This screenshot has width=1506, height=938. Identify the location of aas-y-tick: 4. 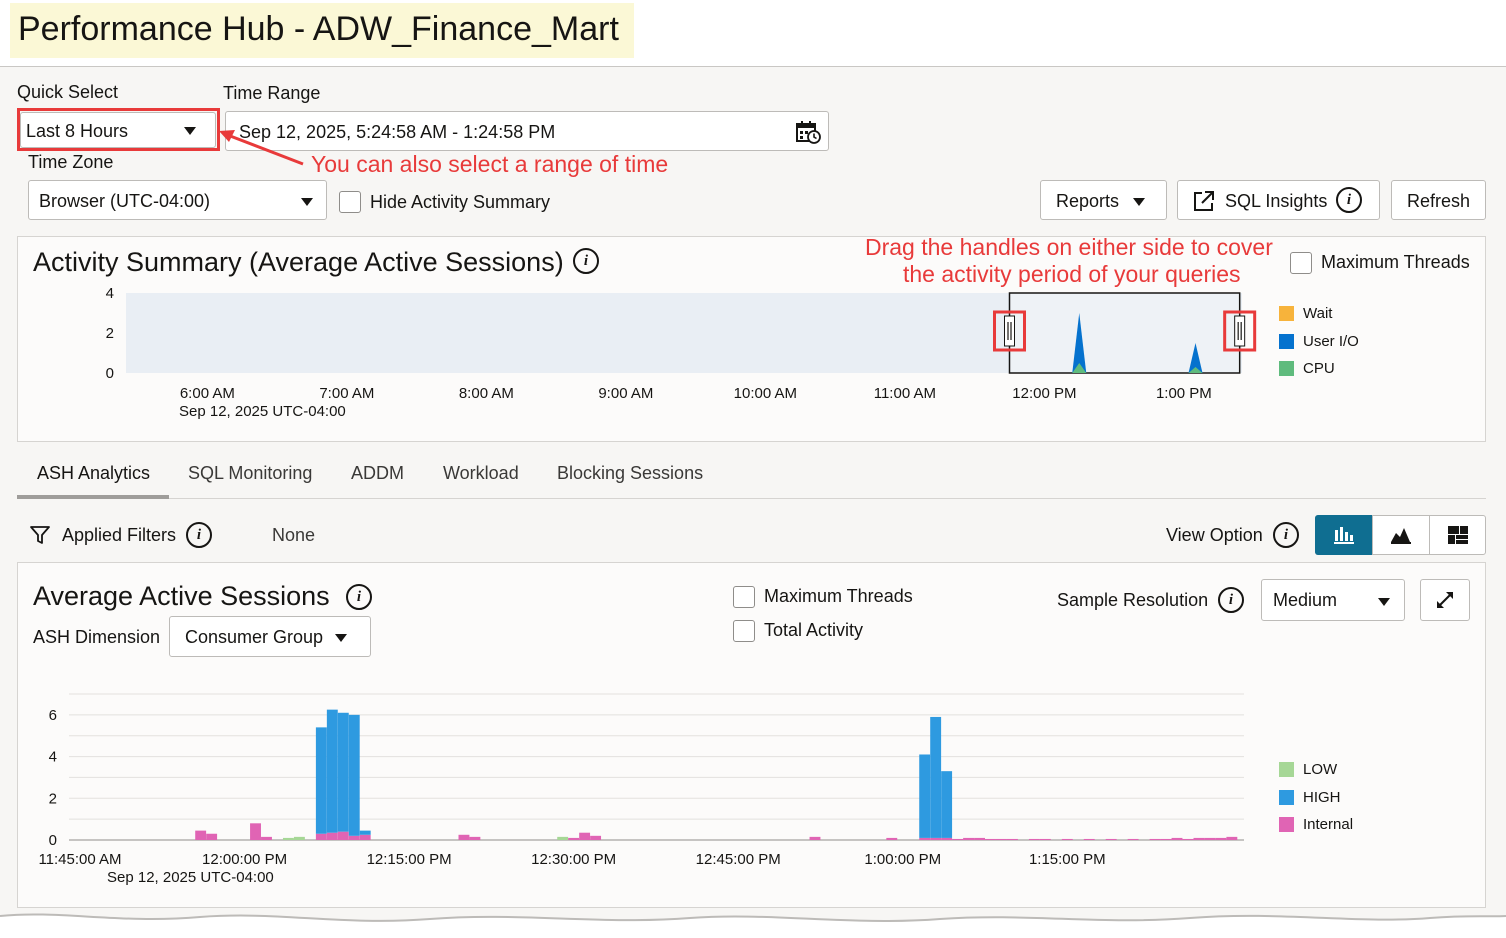
(53, 757).